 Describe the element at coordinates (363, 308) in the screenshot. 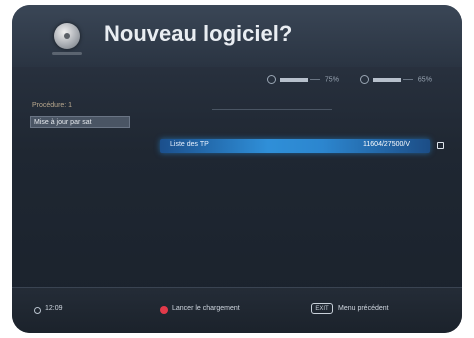

I see `previous-menu-label: Menu précédent` at that location.